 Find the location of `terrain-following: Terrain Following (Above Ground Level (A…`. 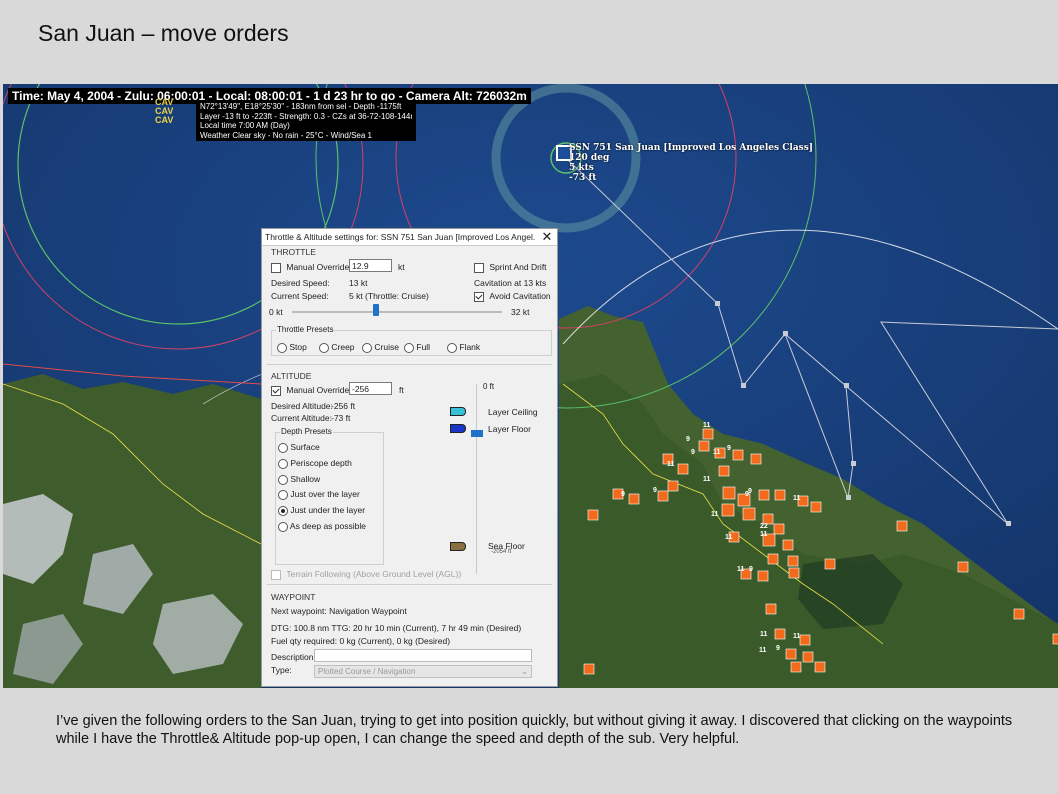

terrain-following: Terrain Following (Above Ground Level (A… is located at coordinates (366, 574).